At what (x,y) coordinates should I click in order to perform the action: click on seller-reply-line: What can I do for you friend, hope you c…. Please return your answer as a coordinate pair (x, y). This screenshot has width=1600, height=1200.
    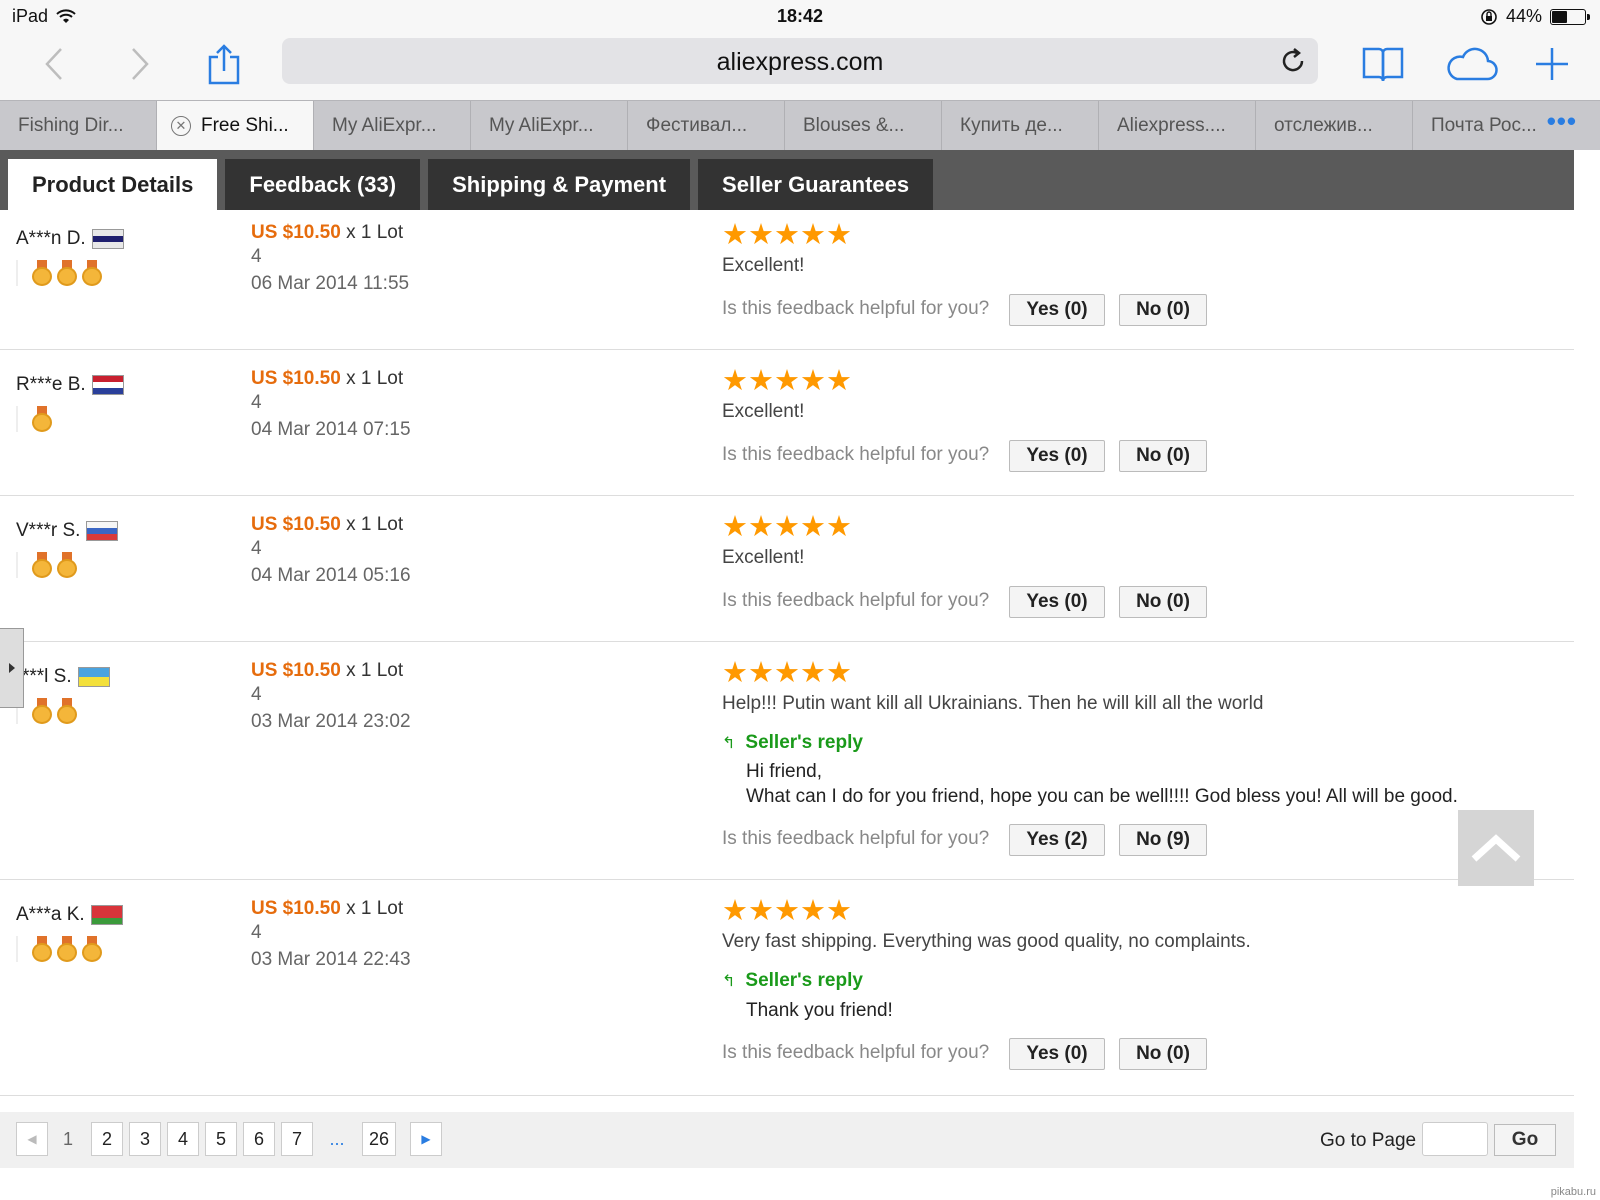
    Looking at the image, I should click on (1102, 796).